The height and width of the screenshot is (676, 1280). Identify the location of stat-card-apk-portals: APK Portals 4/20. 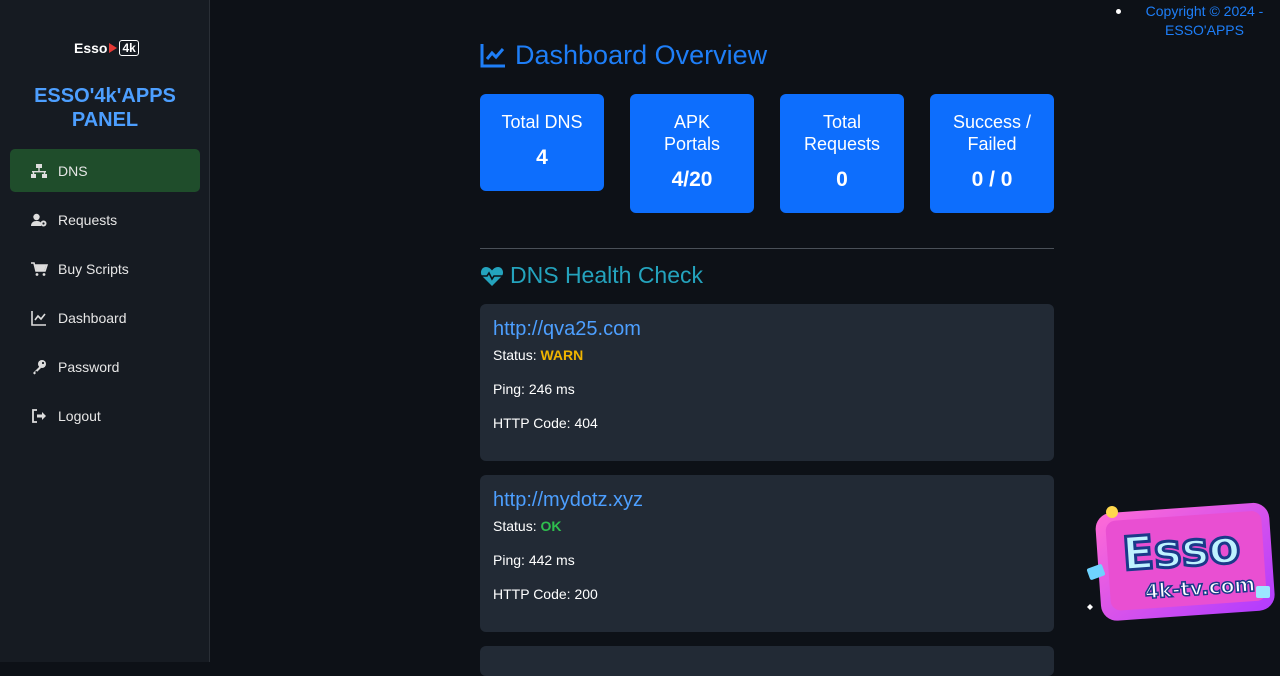
(692, 153).